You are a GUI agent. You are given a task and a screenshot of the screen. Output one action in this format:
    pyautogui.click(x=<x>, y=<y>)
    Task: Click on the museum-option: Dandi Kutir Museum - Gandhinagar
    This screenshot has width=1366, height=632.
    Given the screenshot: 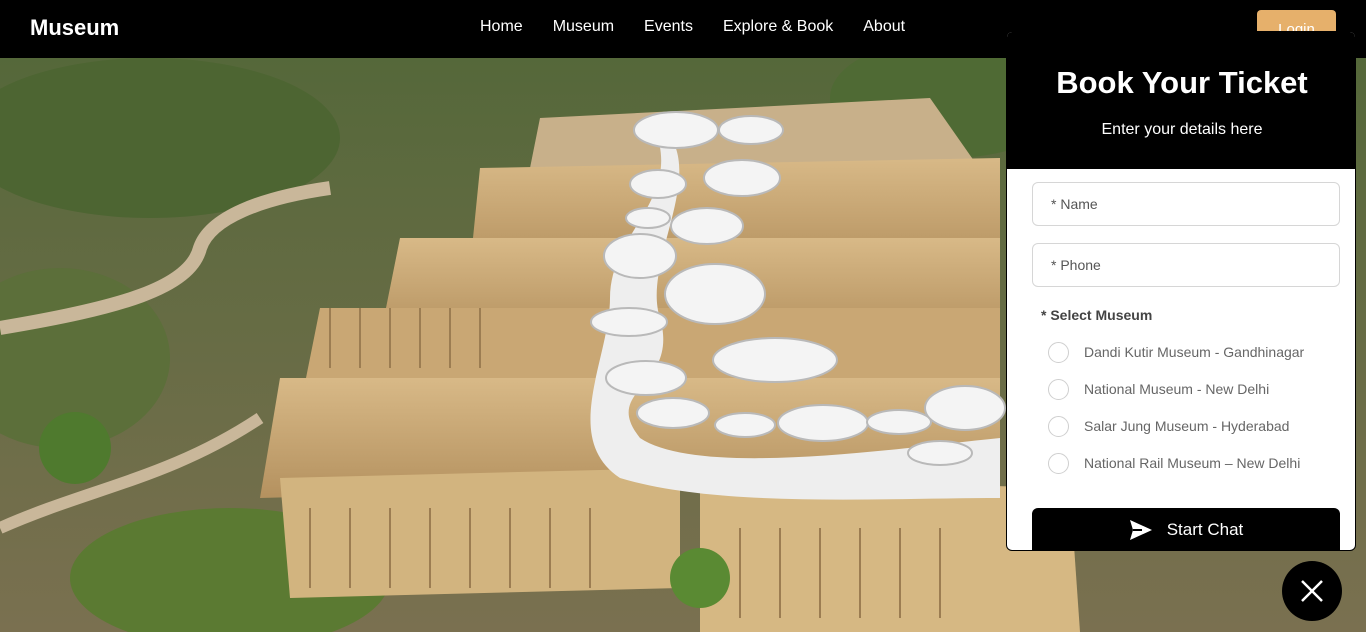 What is the action you would take?
    pyautogui.click(x=1176, y=352)
    